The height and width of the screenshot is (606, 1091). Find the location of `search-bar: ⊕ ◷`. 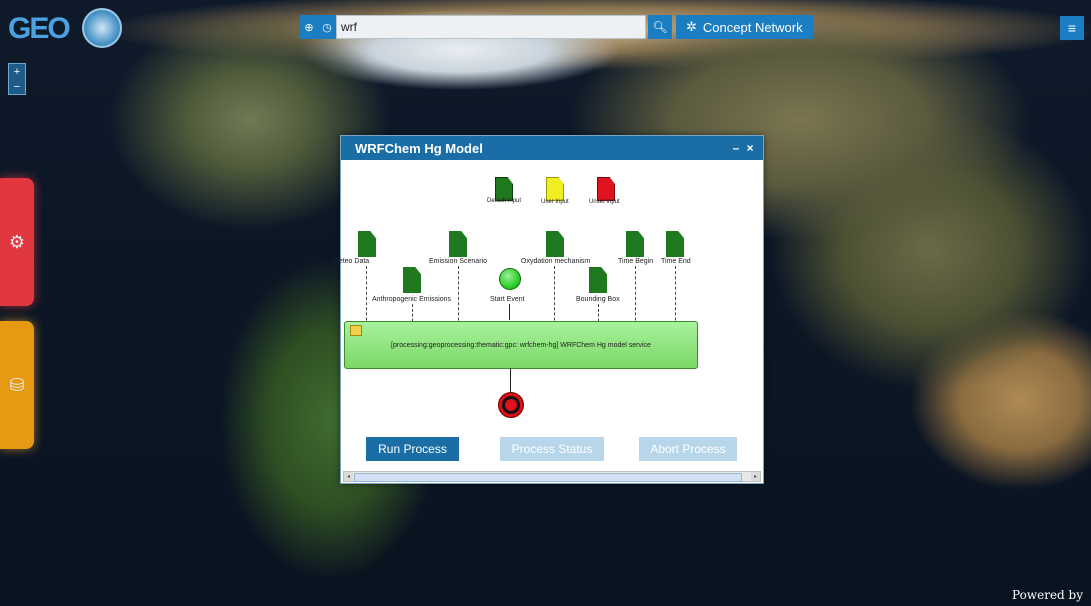

search-bar: ⊕ ◷ is located at coordinates (473, 27).